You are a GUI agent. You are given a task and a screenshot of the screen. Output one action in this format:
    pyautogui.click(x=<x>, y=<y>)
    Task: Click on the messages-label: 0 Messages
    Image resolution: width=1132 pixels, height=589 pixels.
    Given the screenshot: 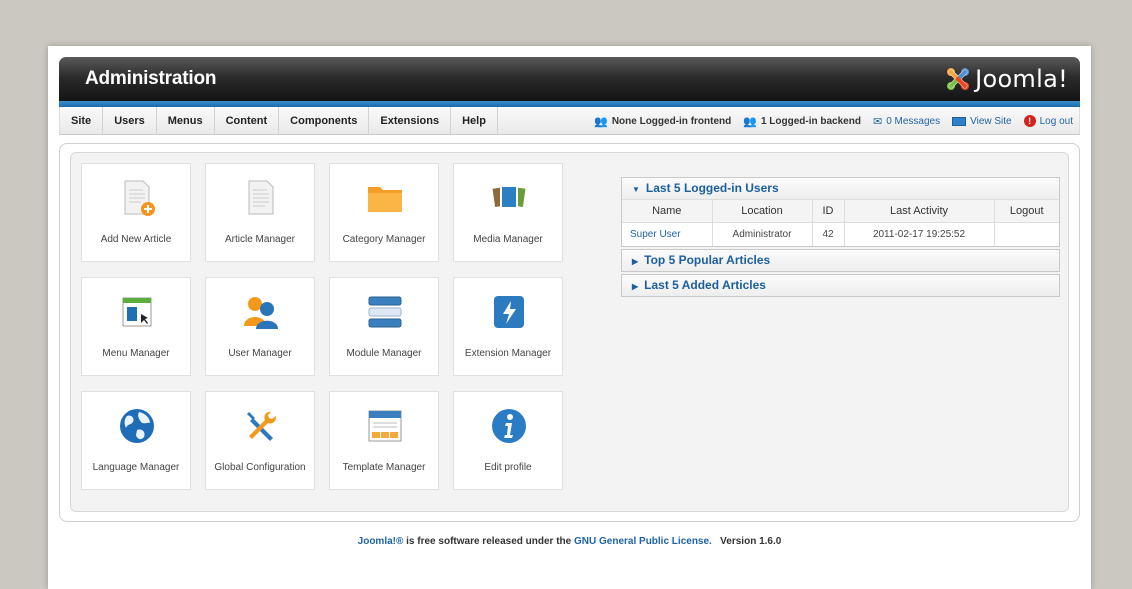 What is the action you would take?
    pyautogui.click(x=913, y=121)
    